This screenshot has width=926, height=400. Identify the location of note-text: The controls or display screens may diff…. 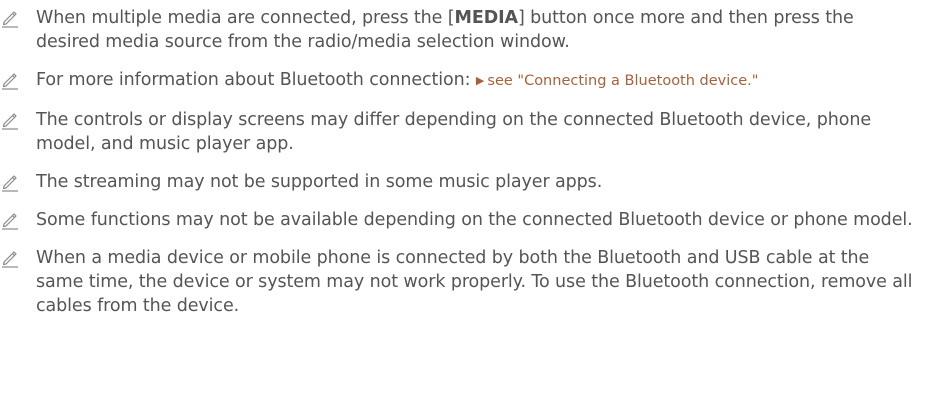
(453, 132).